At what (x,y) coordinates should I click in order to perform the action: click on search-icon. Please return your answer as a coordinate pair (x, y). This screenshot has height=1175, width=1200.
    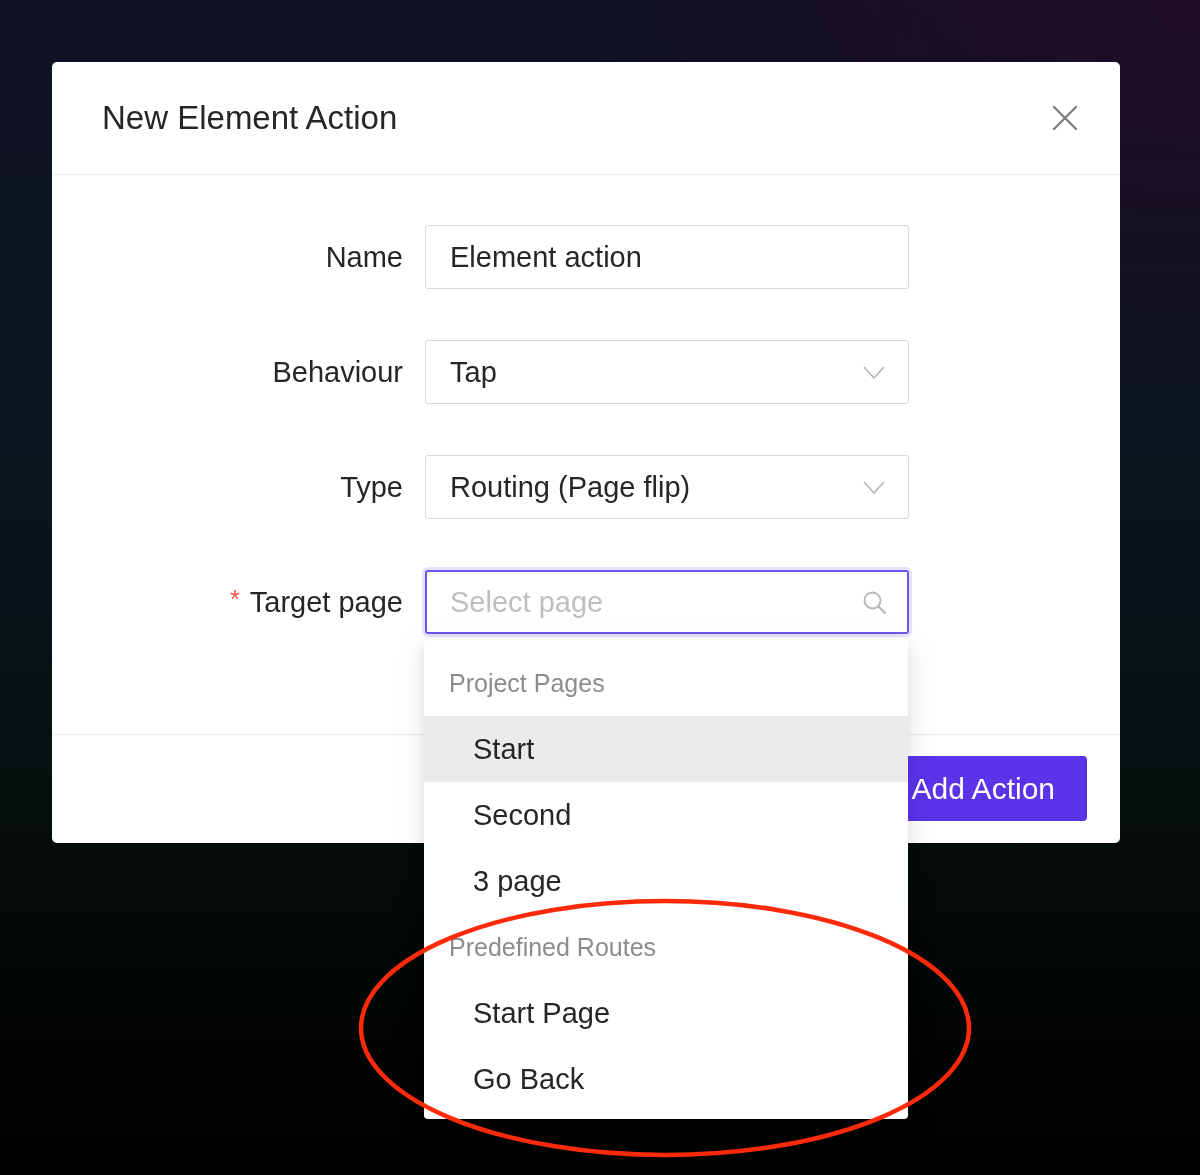
    Looking at the image, I should click on (874, 602).